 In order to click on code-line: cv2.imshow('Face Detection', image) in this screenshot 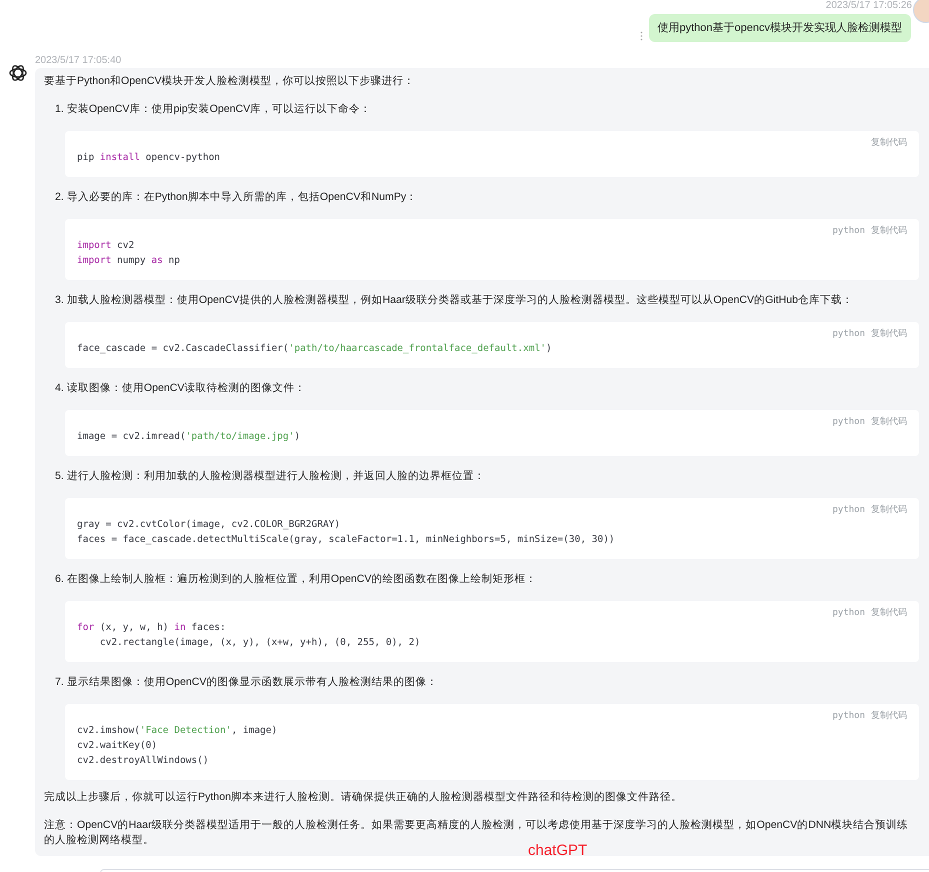, I will do `click(177, 731)`.